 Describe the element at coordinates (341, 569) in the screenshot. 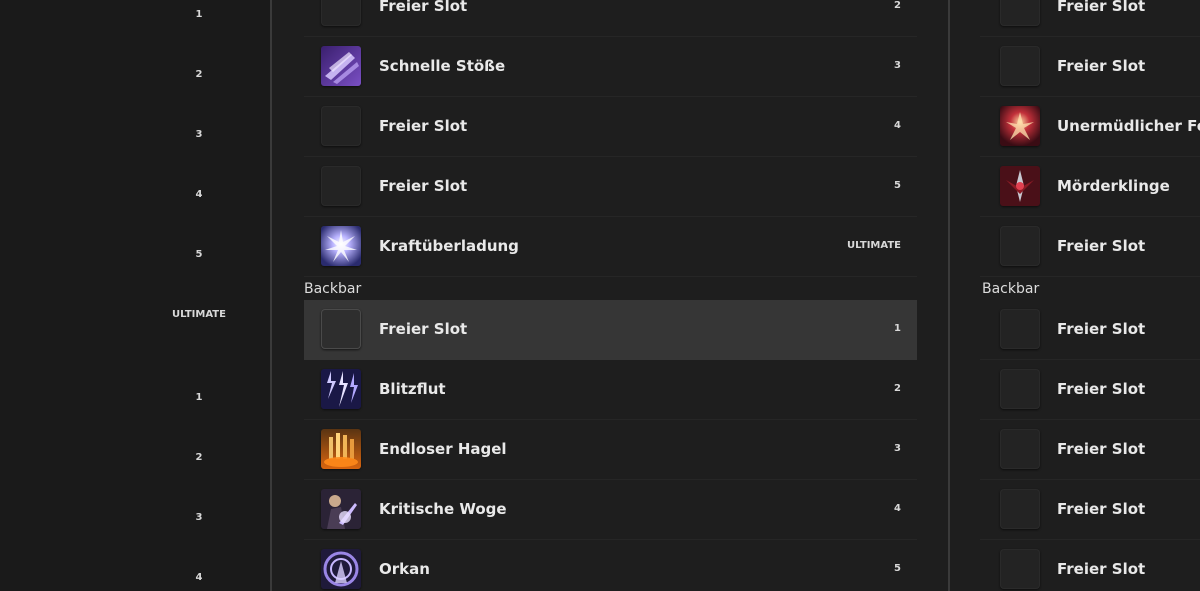

I see `hurricane-icon` at that location.